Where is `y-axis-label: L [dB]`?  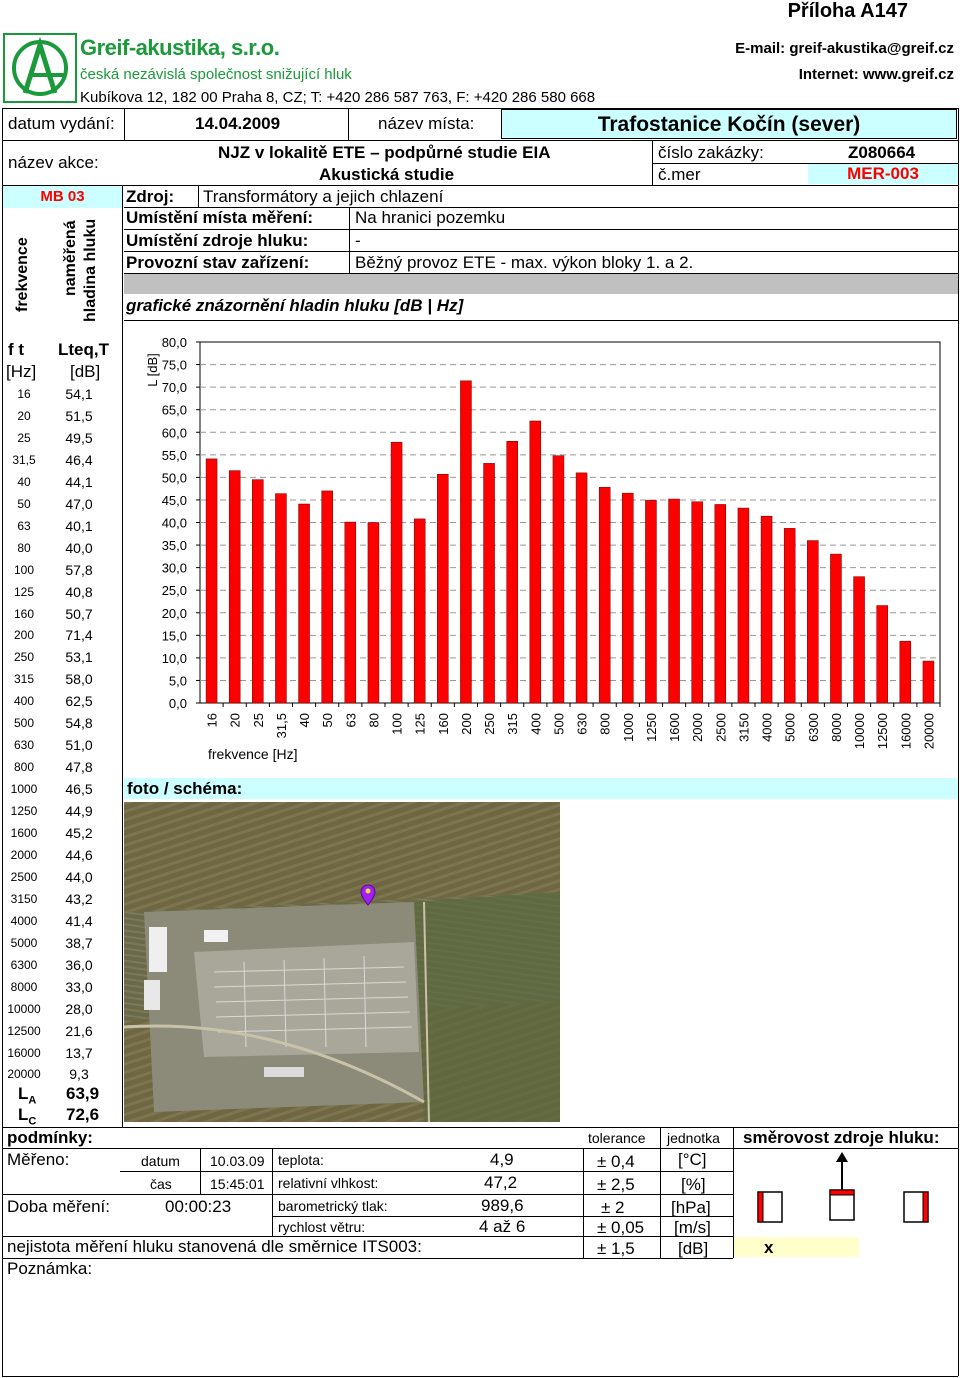
y-axis-label: L [dB] is located at coordinates (152, 369).